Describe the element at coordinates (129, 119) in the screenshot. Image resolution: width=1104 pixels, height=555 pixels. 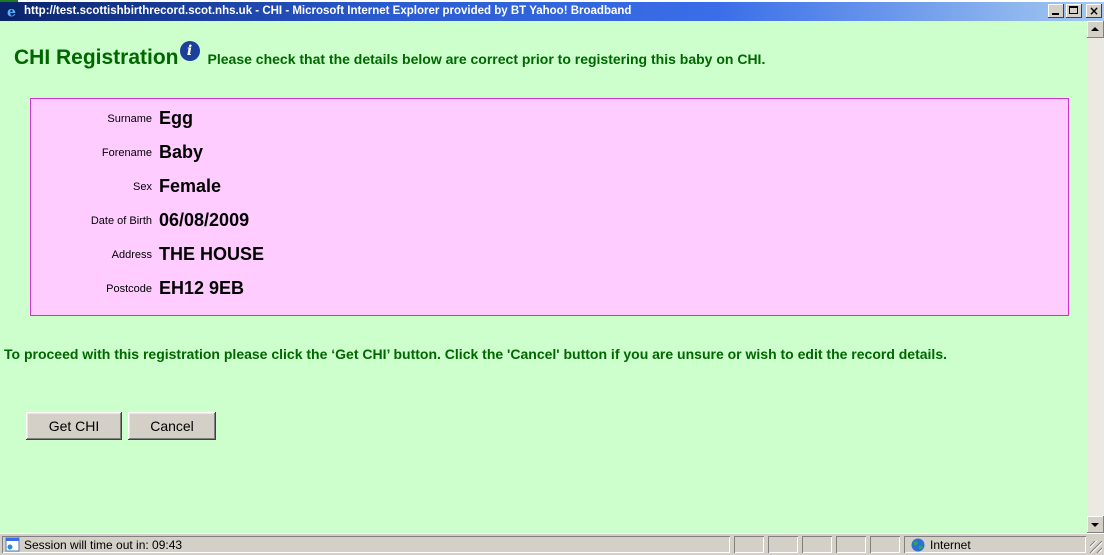
I see `surname-label: Surname` at that location.